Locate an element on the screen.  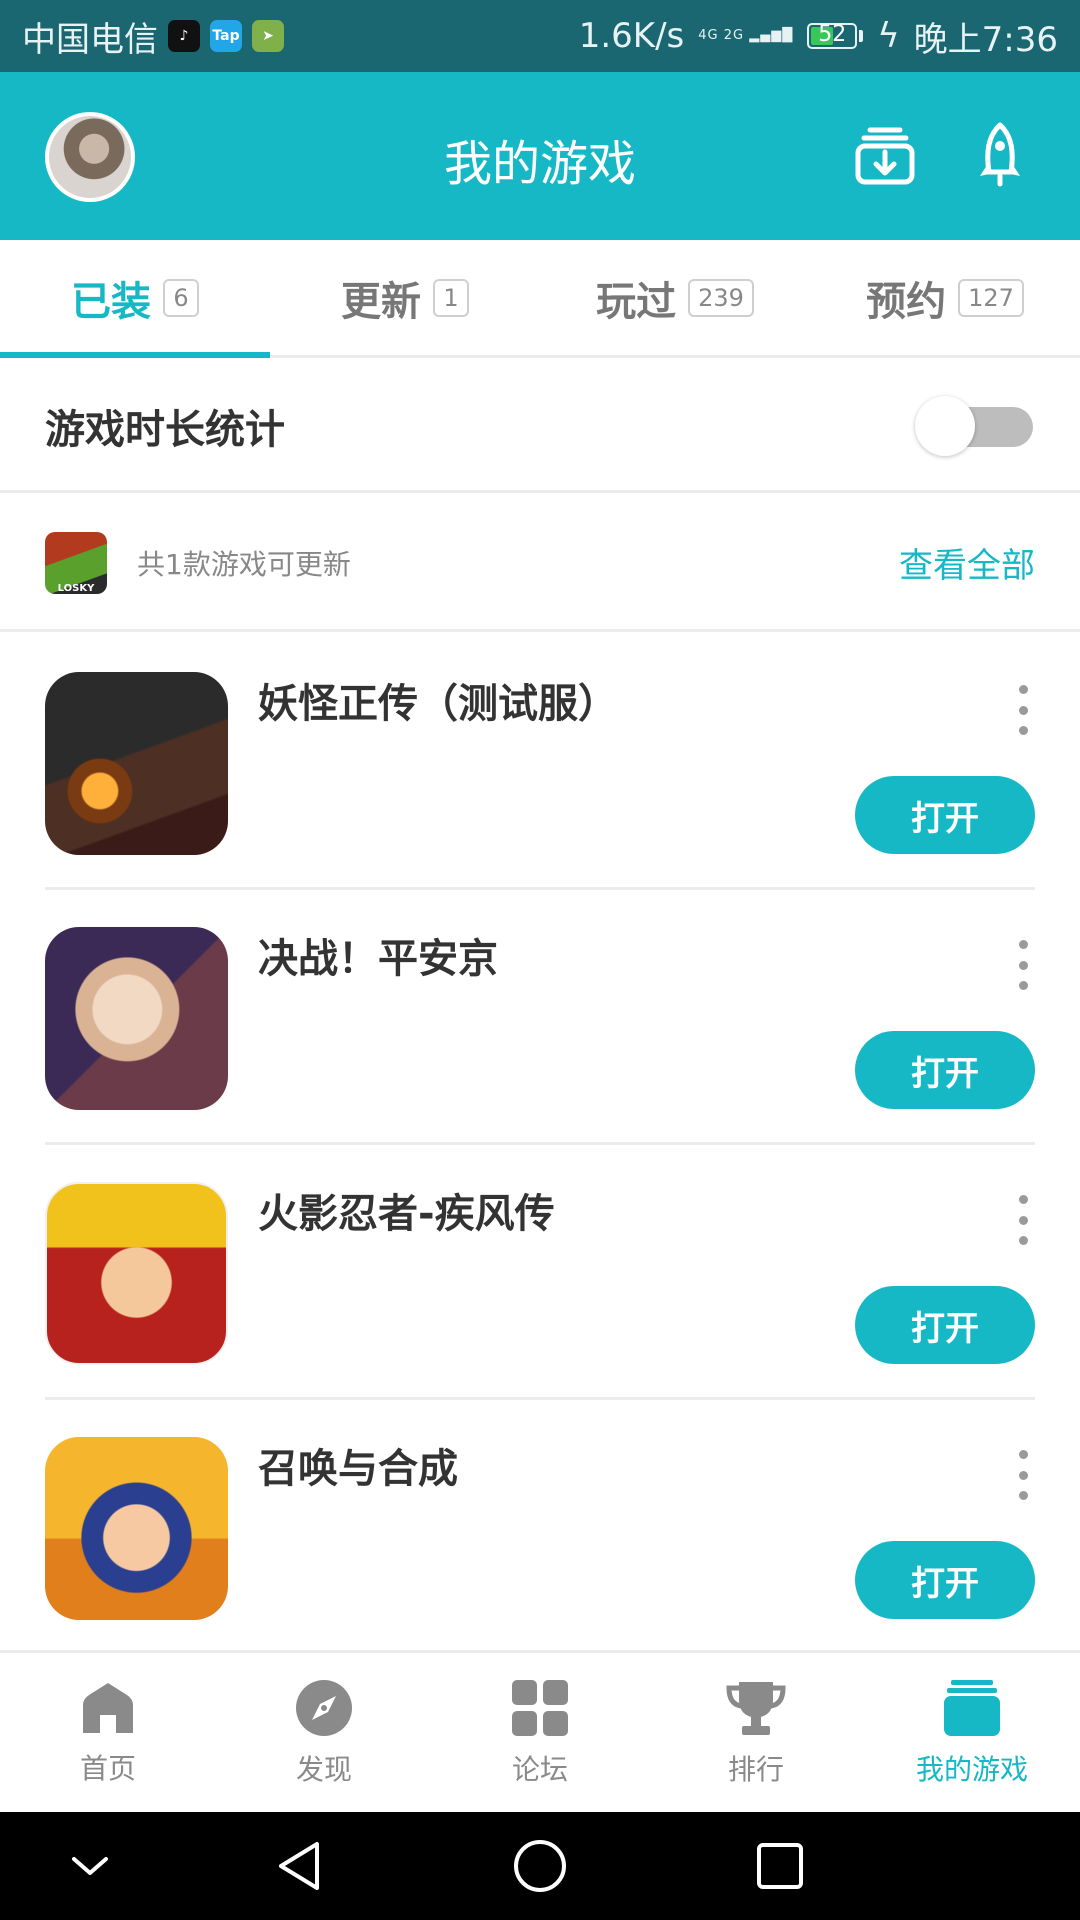
game-name: 召唤与合成 is located at coordinates (358, 1469).